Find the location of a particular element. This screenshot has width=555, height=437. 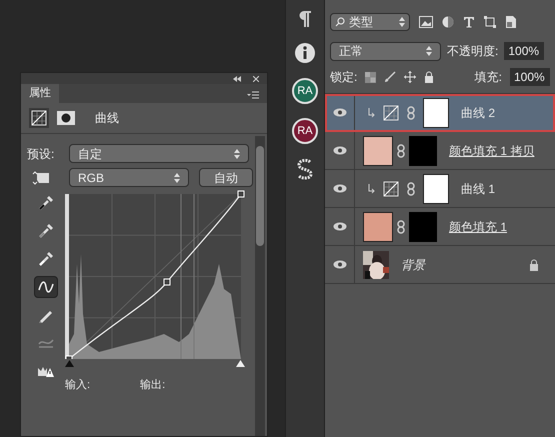

layer-name: 颜色填充 1 拷贝 is located at coordinates (491, 151).